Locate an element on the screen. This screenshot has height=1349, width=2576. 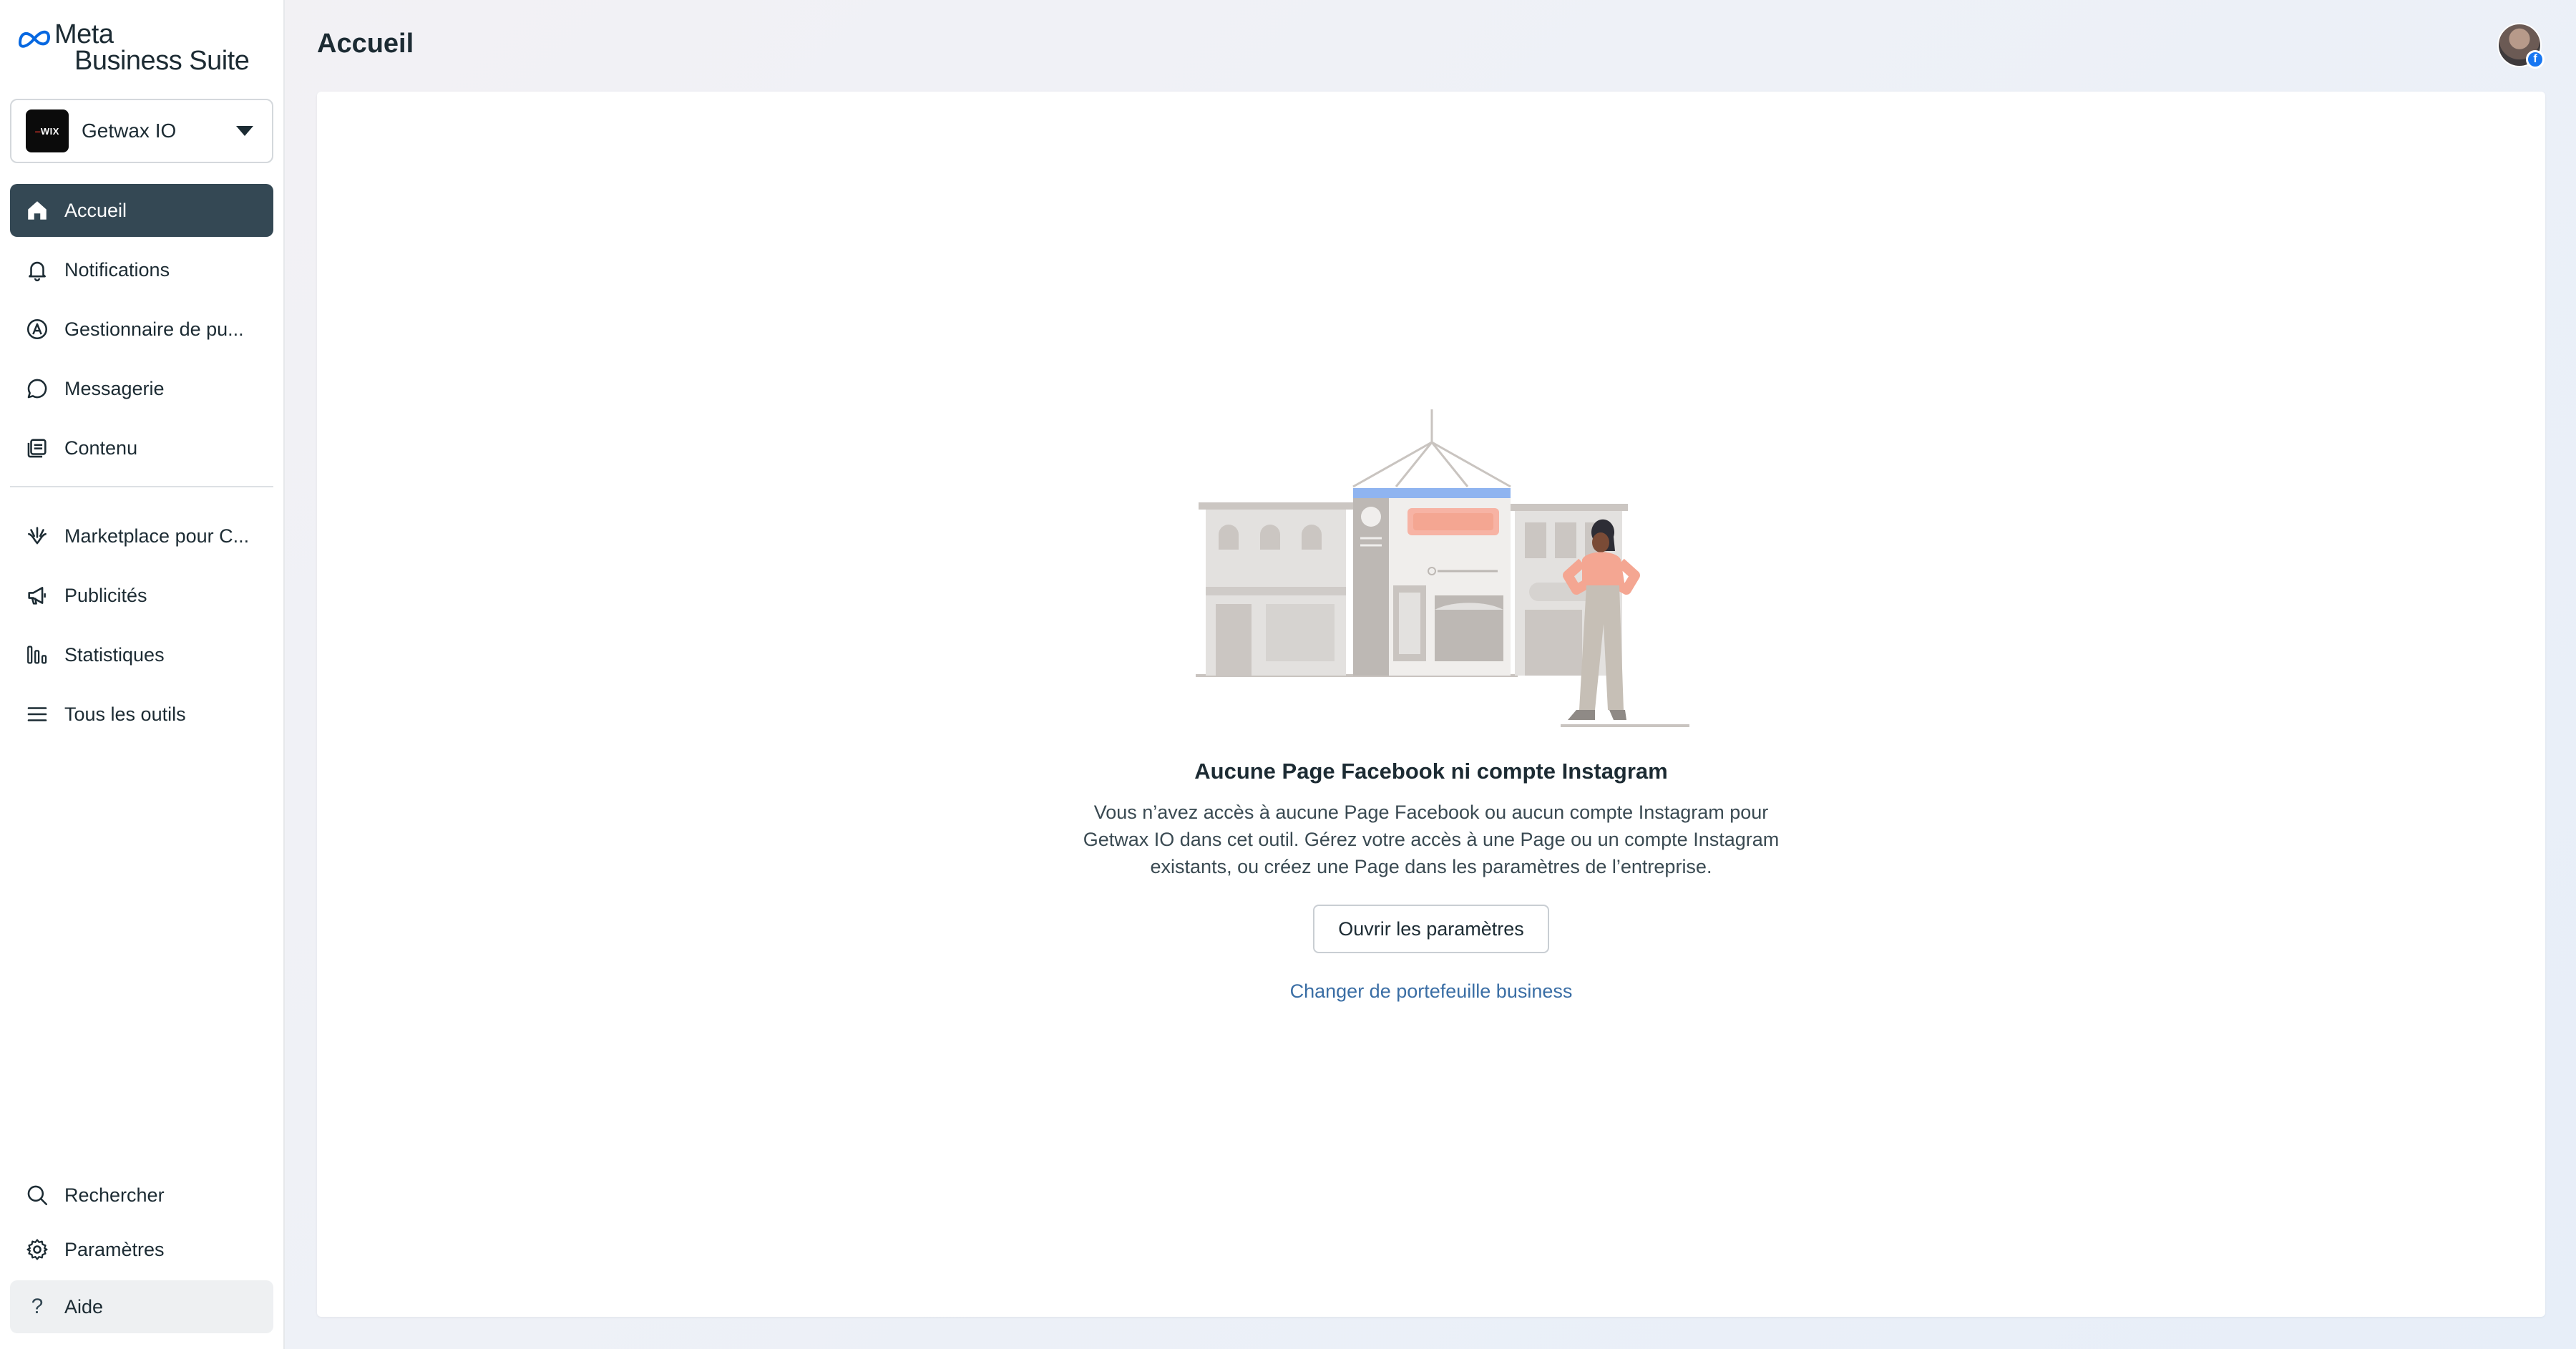
sidebar-divider is located at coordinates (141, 486).